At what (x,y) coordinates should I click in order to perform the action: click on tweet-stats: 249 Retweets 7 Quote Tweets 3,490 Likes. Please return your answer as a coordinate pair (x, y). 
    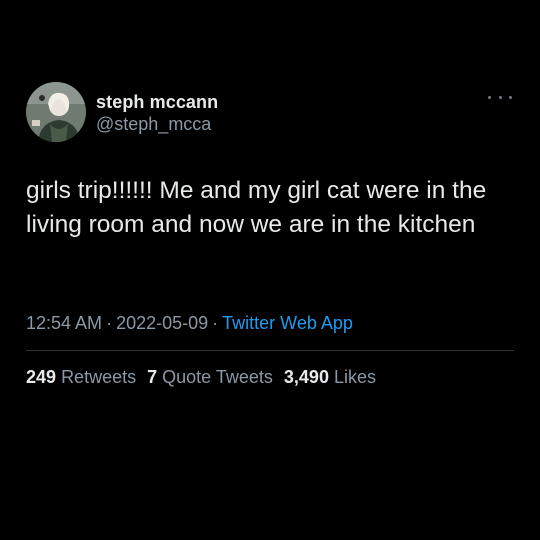
    Looking at the image, I should click on (204, 377).